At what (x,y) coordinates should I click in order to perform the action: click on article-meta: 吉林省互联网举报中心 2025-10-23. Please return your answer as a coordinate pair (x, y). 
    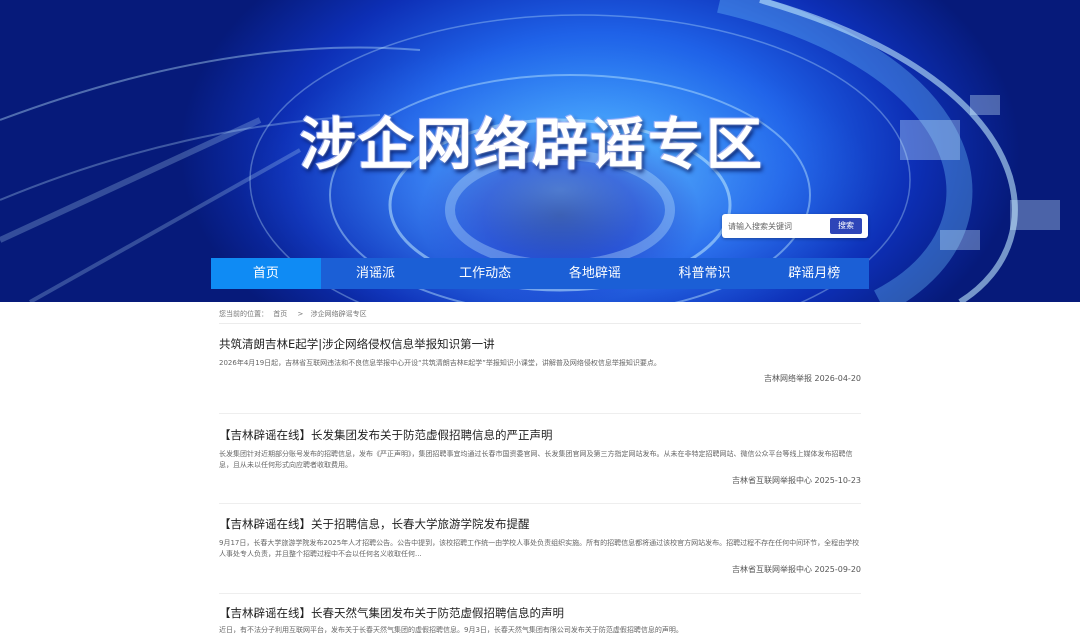
    Looking at the image, I should click on (540, 480).